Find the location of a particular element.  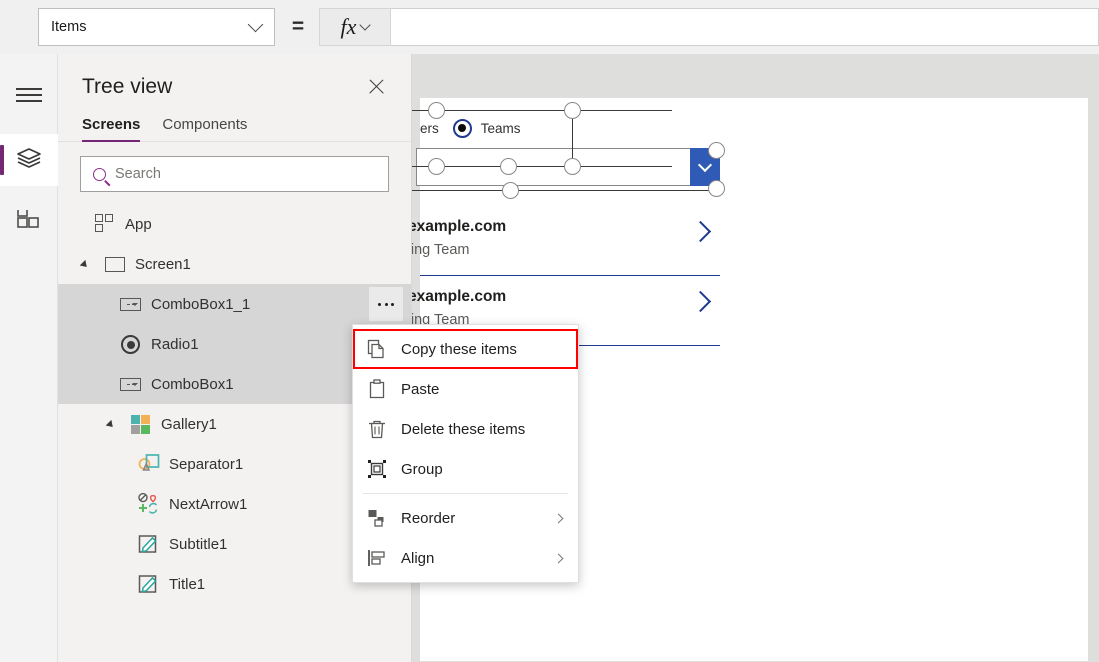

panel-title: Tree view is located at coordinates (127, 86).